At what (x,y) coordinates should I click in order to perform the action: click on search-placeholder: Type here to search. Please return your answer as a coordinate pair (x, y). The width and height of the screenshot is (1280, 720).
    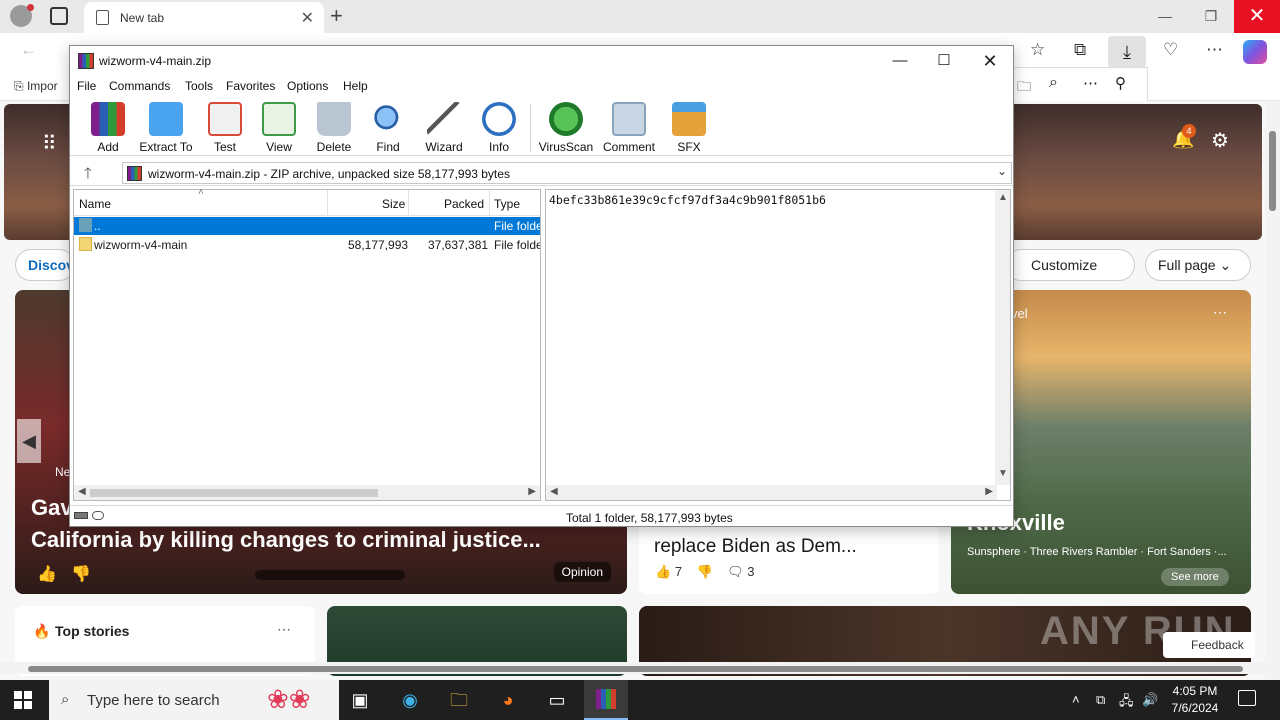
    Looking at the image, I should click on (153, 700).